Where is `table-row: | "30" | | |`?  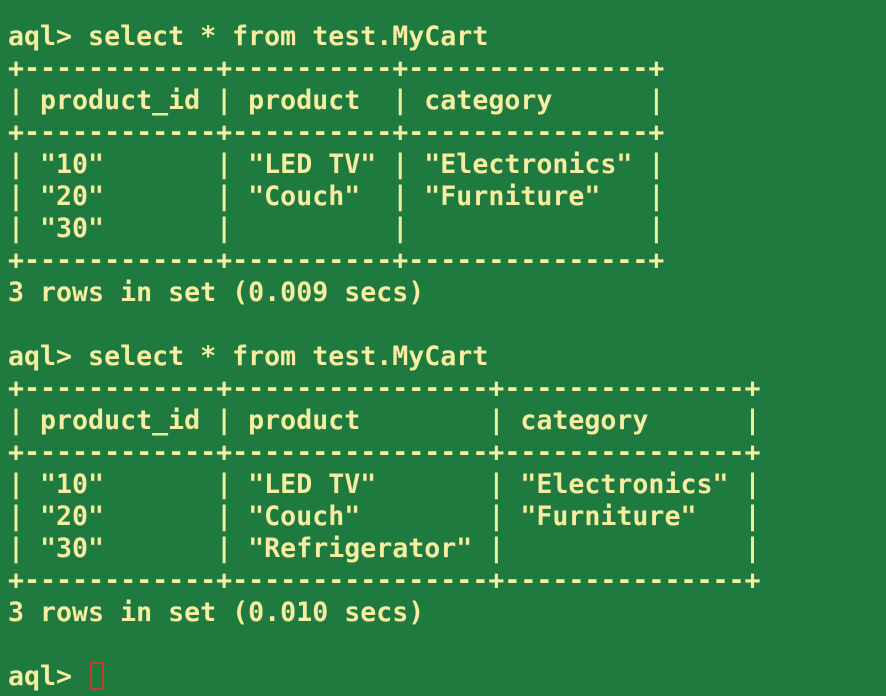 table-row: | "30" | | | is located at coordinates (336, 228).